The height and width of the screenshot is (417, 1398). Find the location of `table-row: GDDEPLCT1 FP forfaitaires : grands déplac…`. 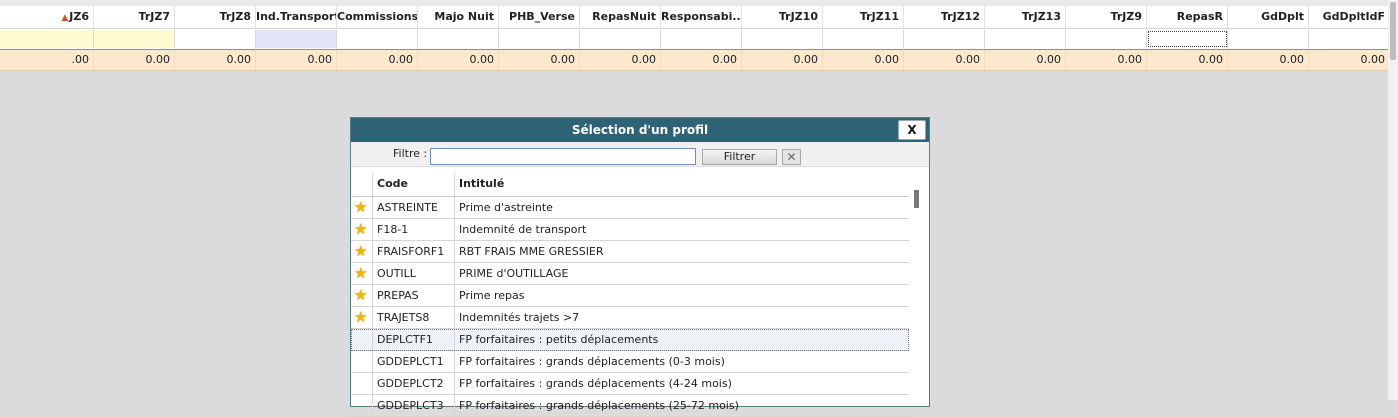

table-row: GDDEPLCT1 FP forfaitaires : grands déplac… is located at coordinates (630, 362).